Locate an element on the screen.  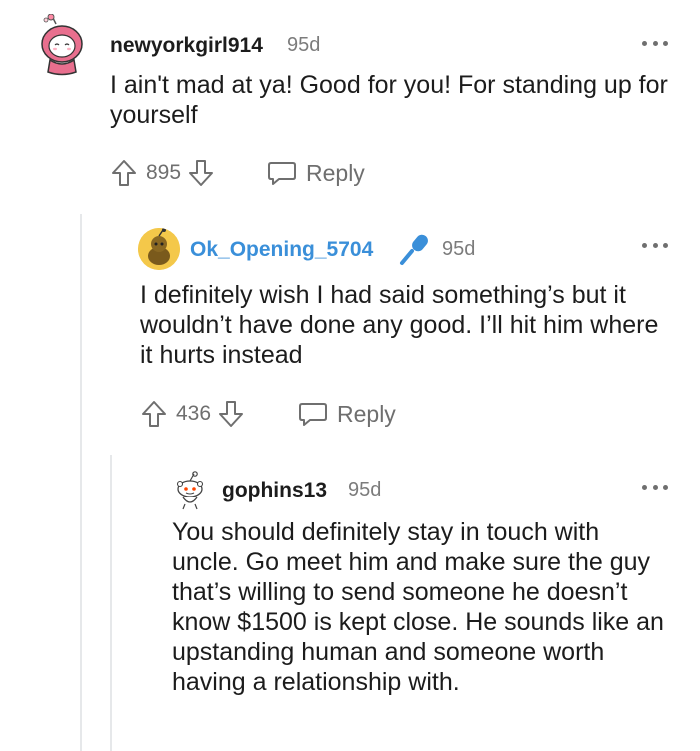
username: gophins13 is located at coordinates (274, 491).